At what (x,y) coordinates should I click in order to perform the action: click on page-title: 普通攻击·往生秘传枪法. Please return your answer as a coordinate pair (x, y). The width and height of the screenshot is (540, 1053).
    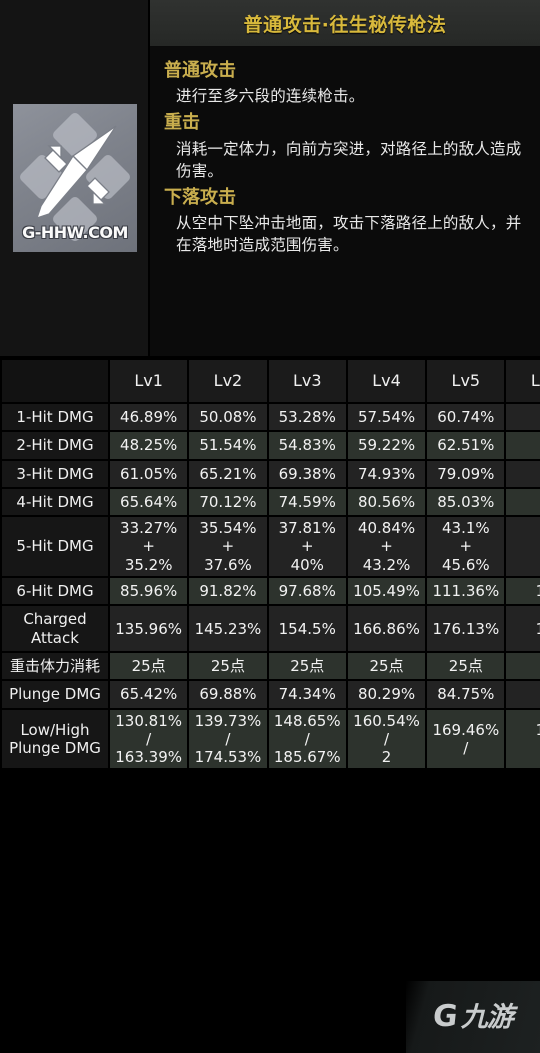
    Looking at the image, I should click on (345, 24).